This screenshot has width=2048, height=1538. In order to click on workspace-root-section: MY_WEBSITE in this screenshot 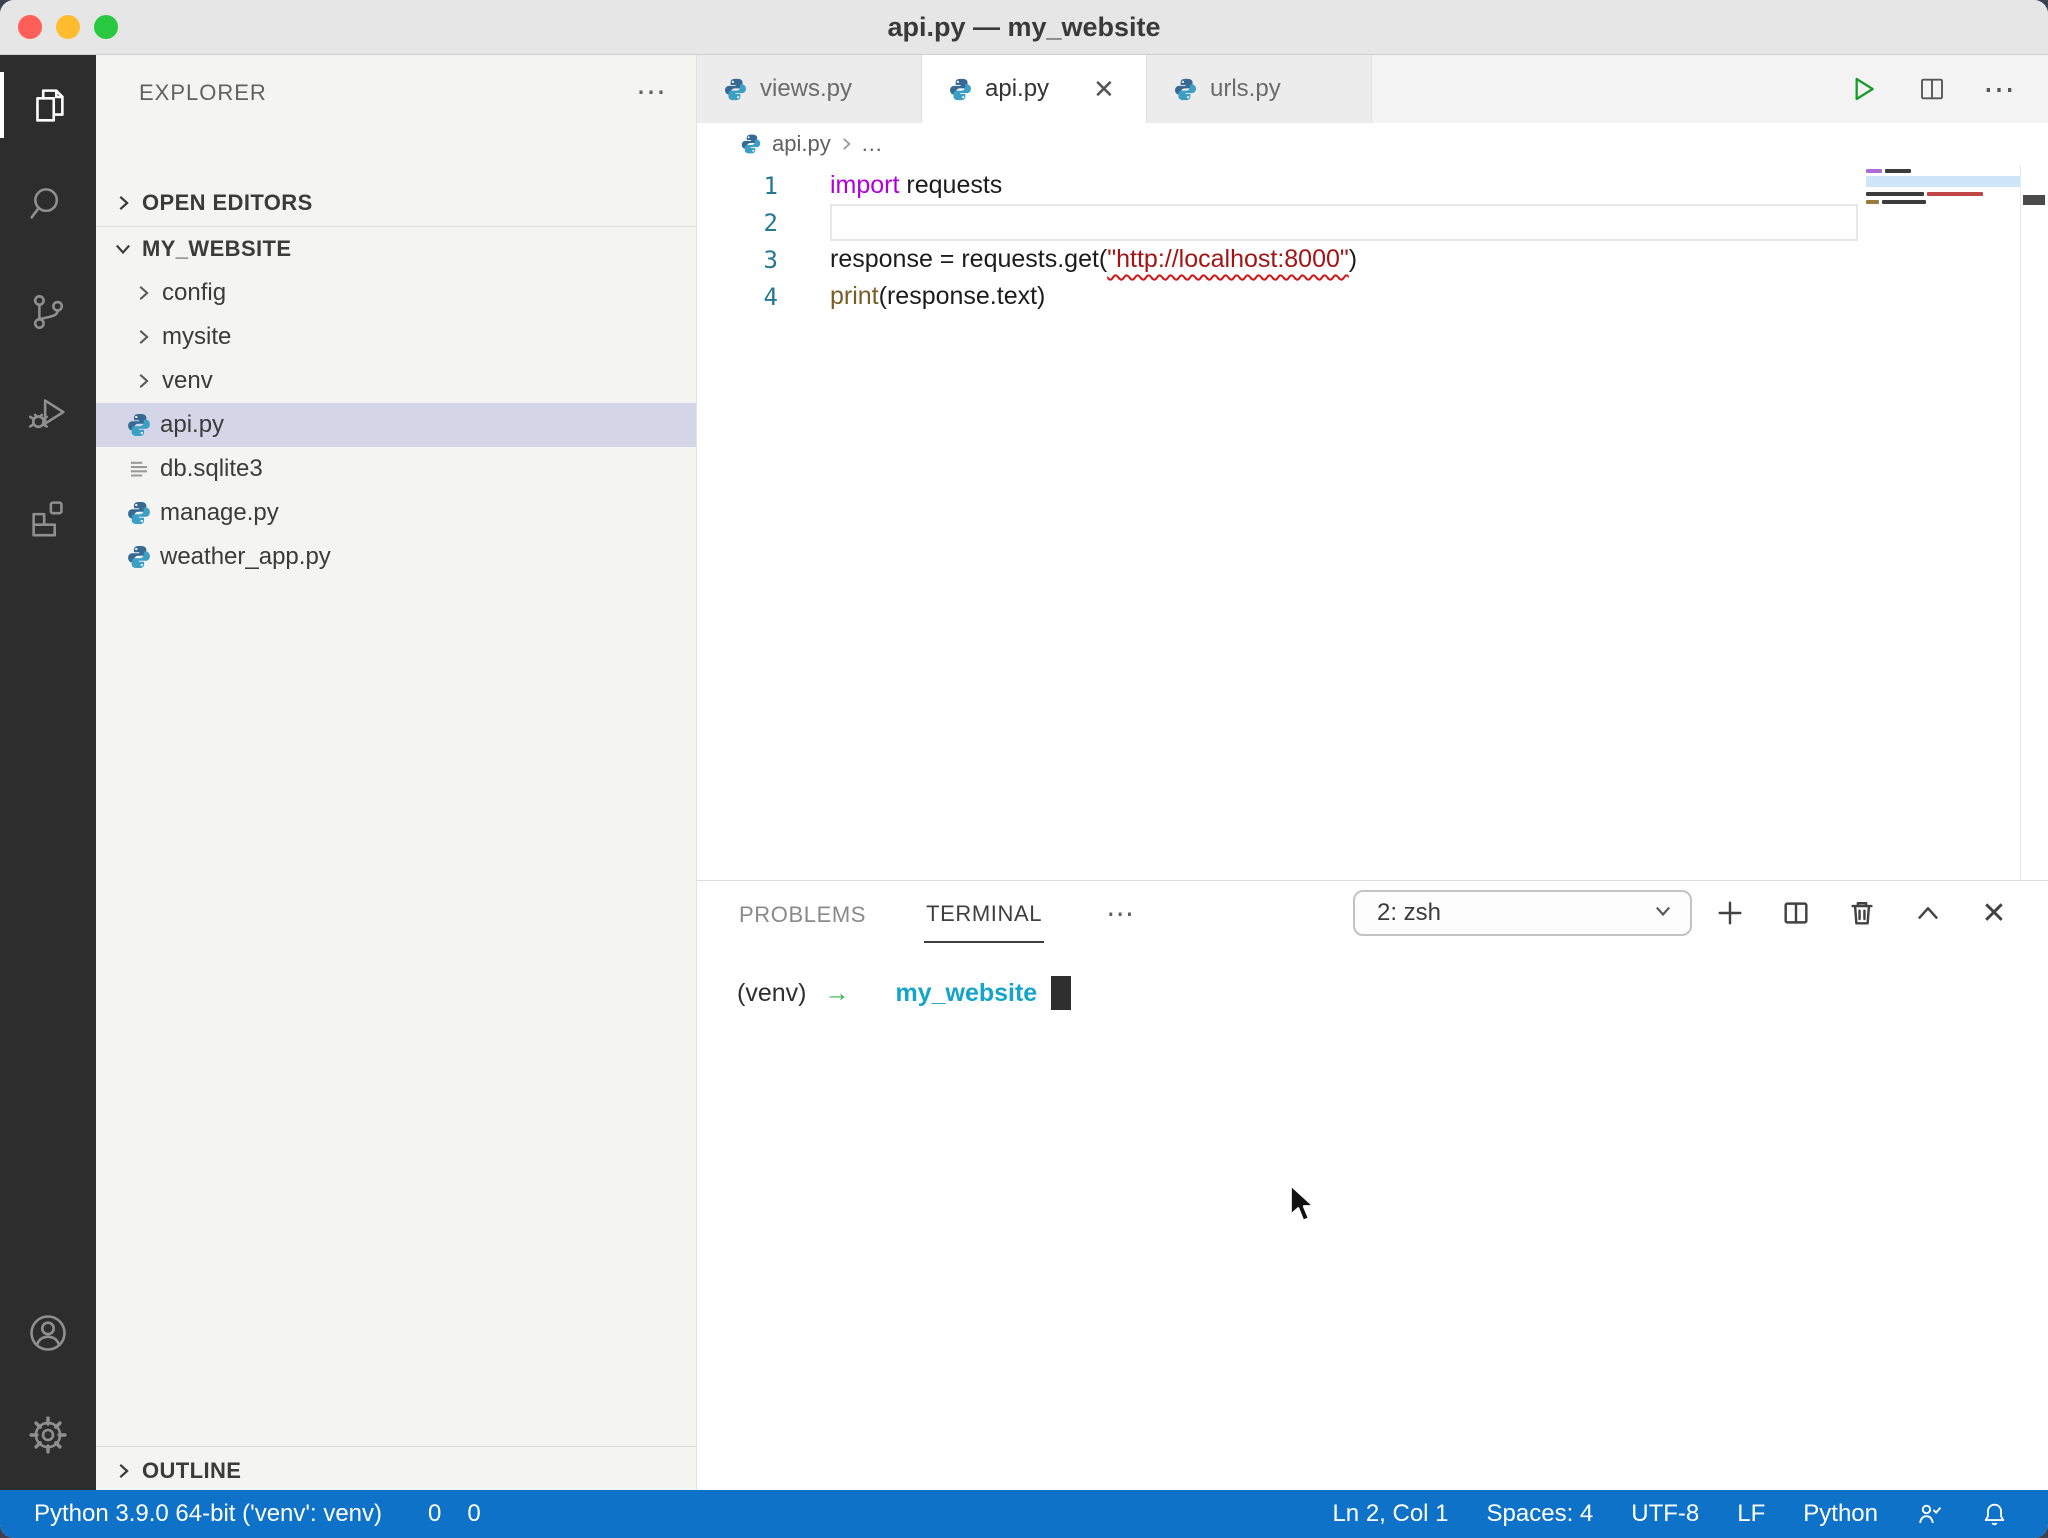, I will do `click(396, 249)`.